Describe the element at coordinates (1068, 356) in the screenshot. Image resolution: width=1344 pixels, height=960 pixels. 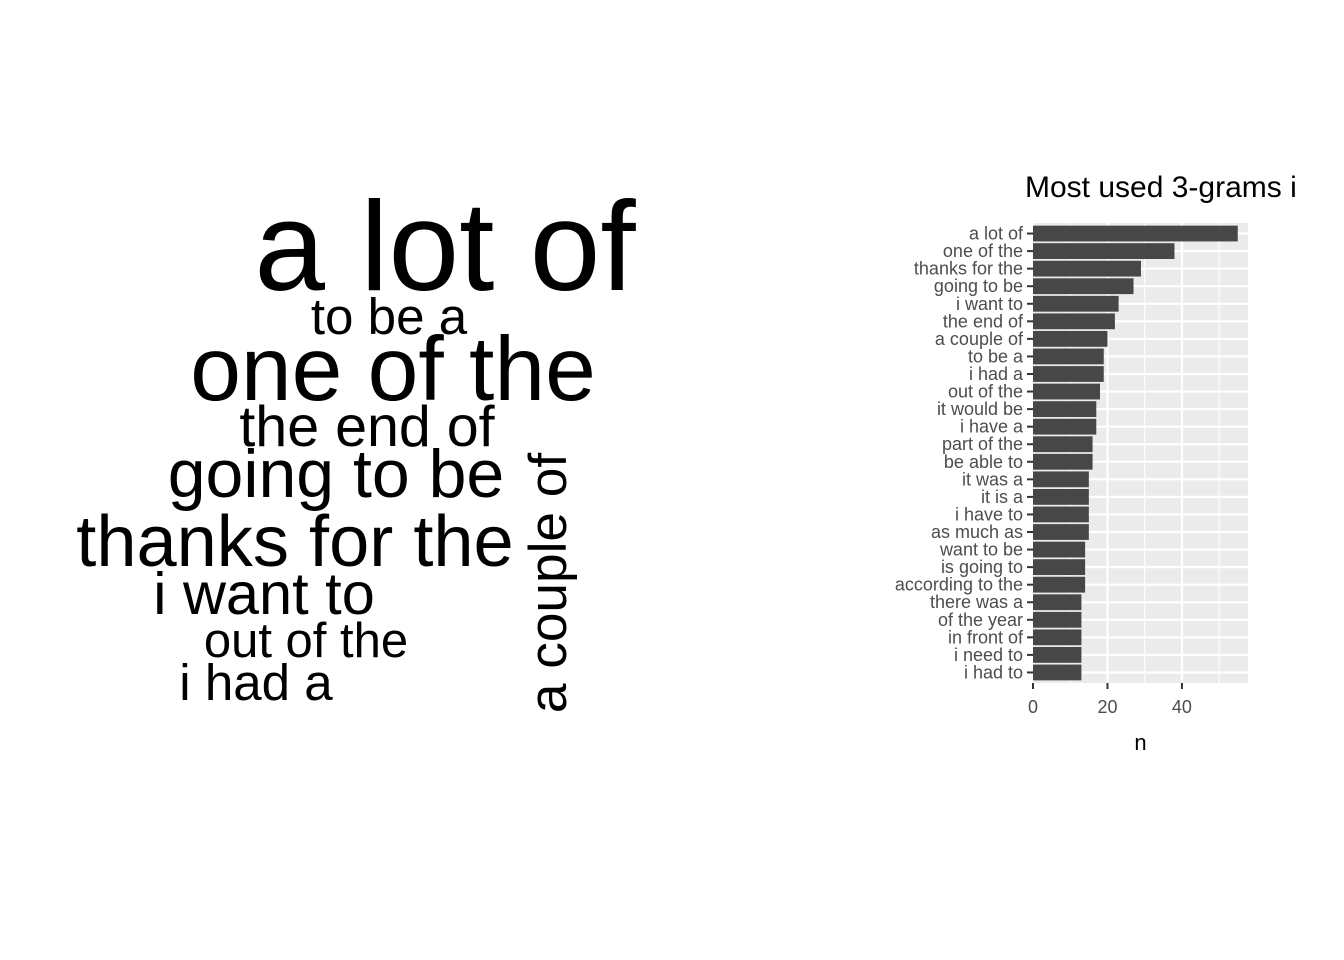
I see `bar-to-be-a` at that location.